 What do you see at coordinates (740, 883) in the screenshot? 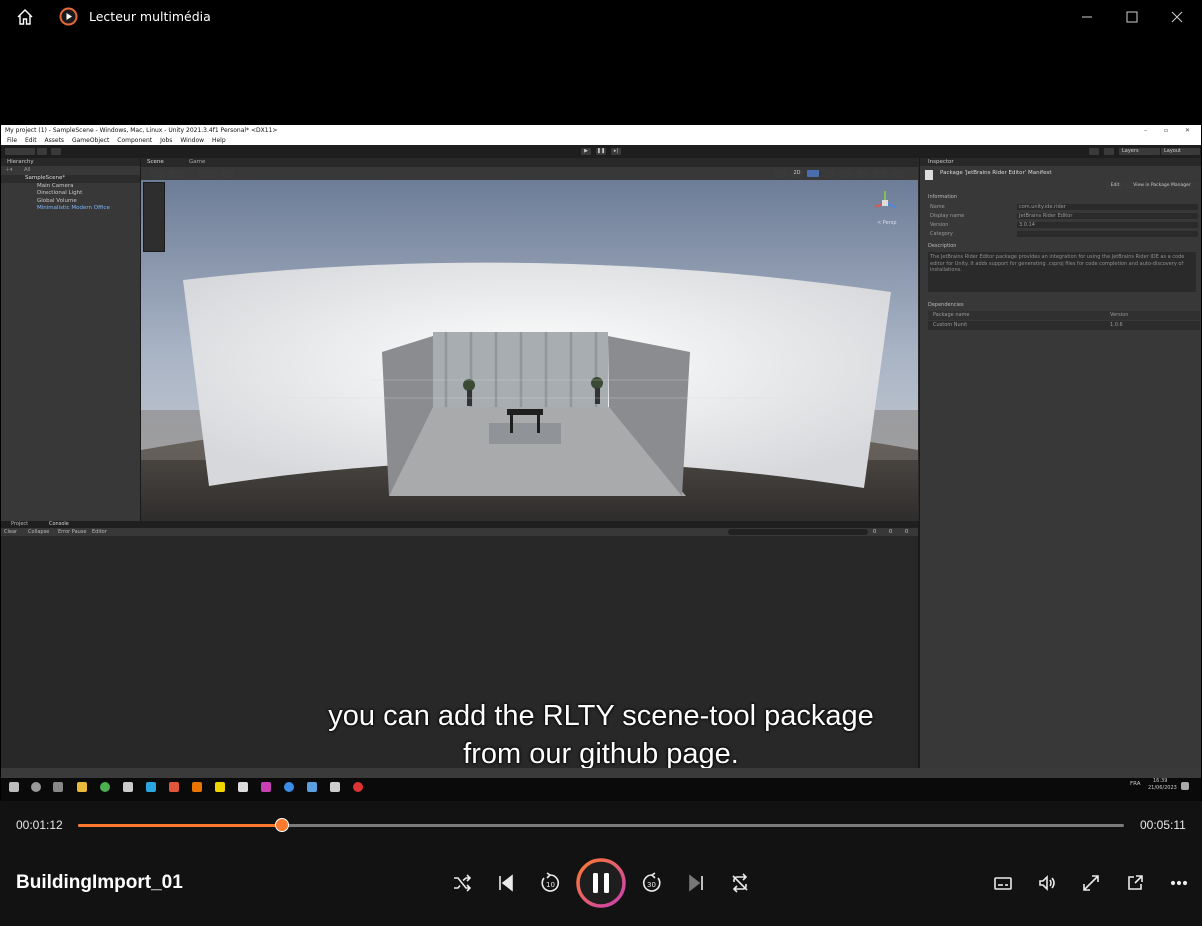
I see `repeat-off-icon` at bounding box center [740, 883].